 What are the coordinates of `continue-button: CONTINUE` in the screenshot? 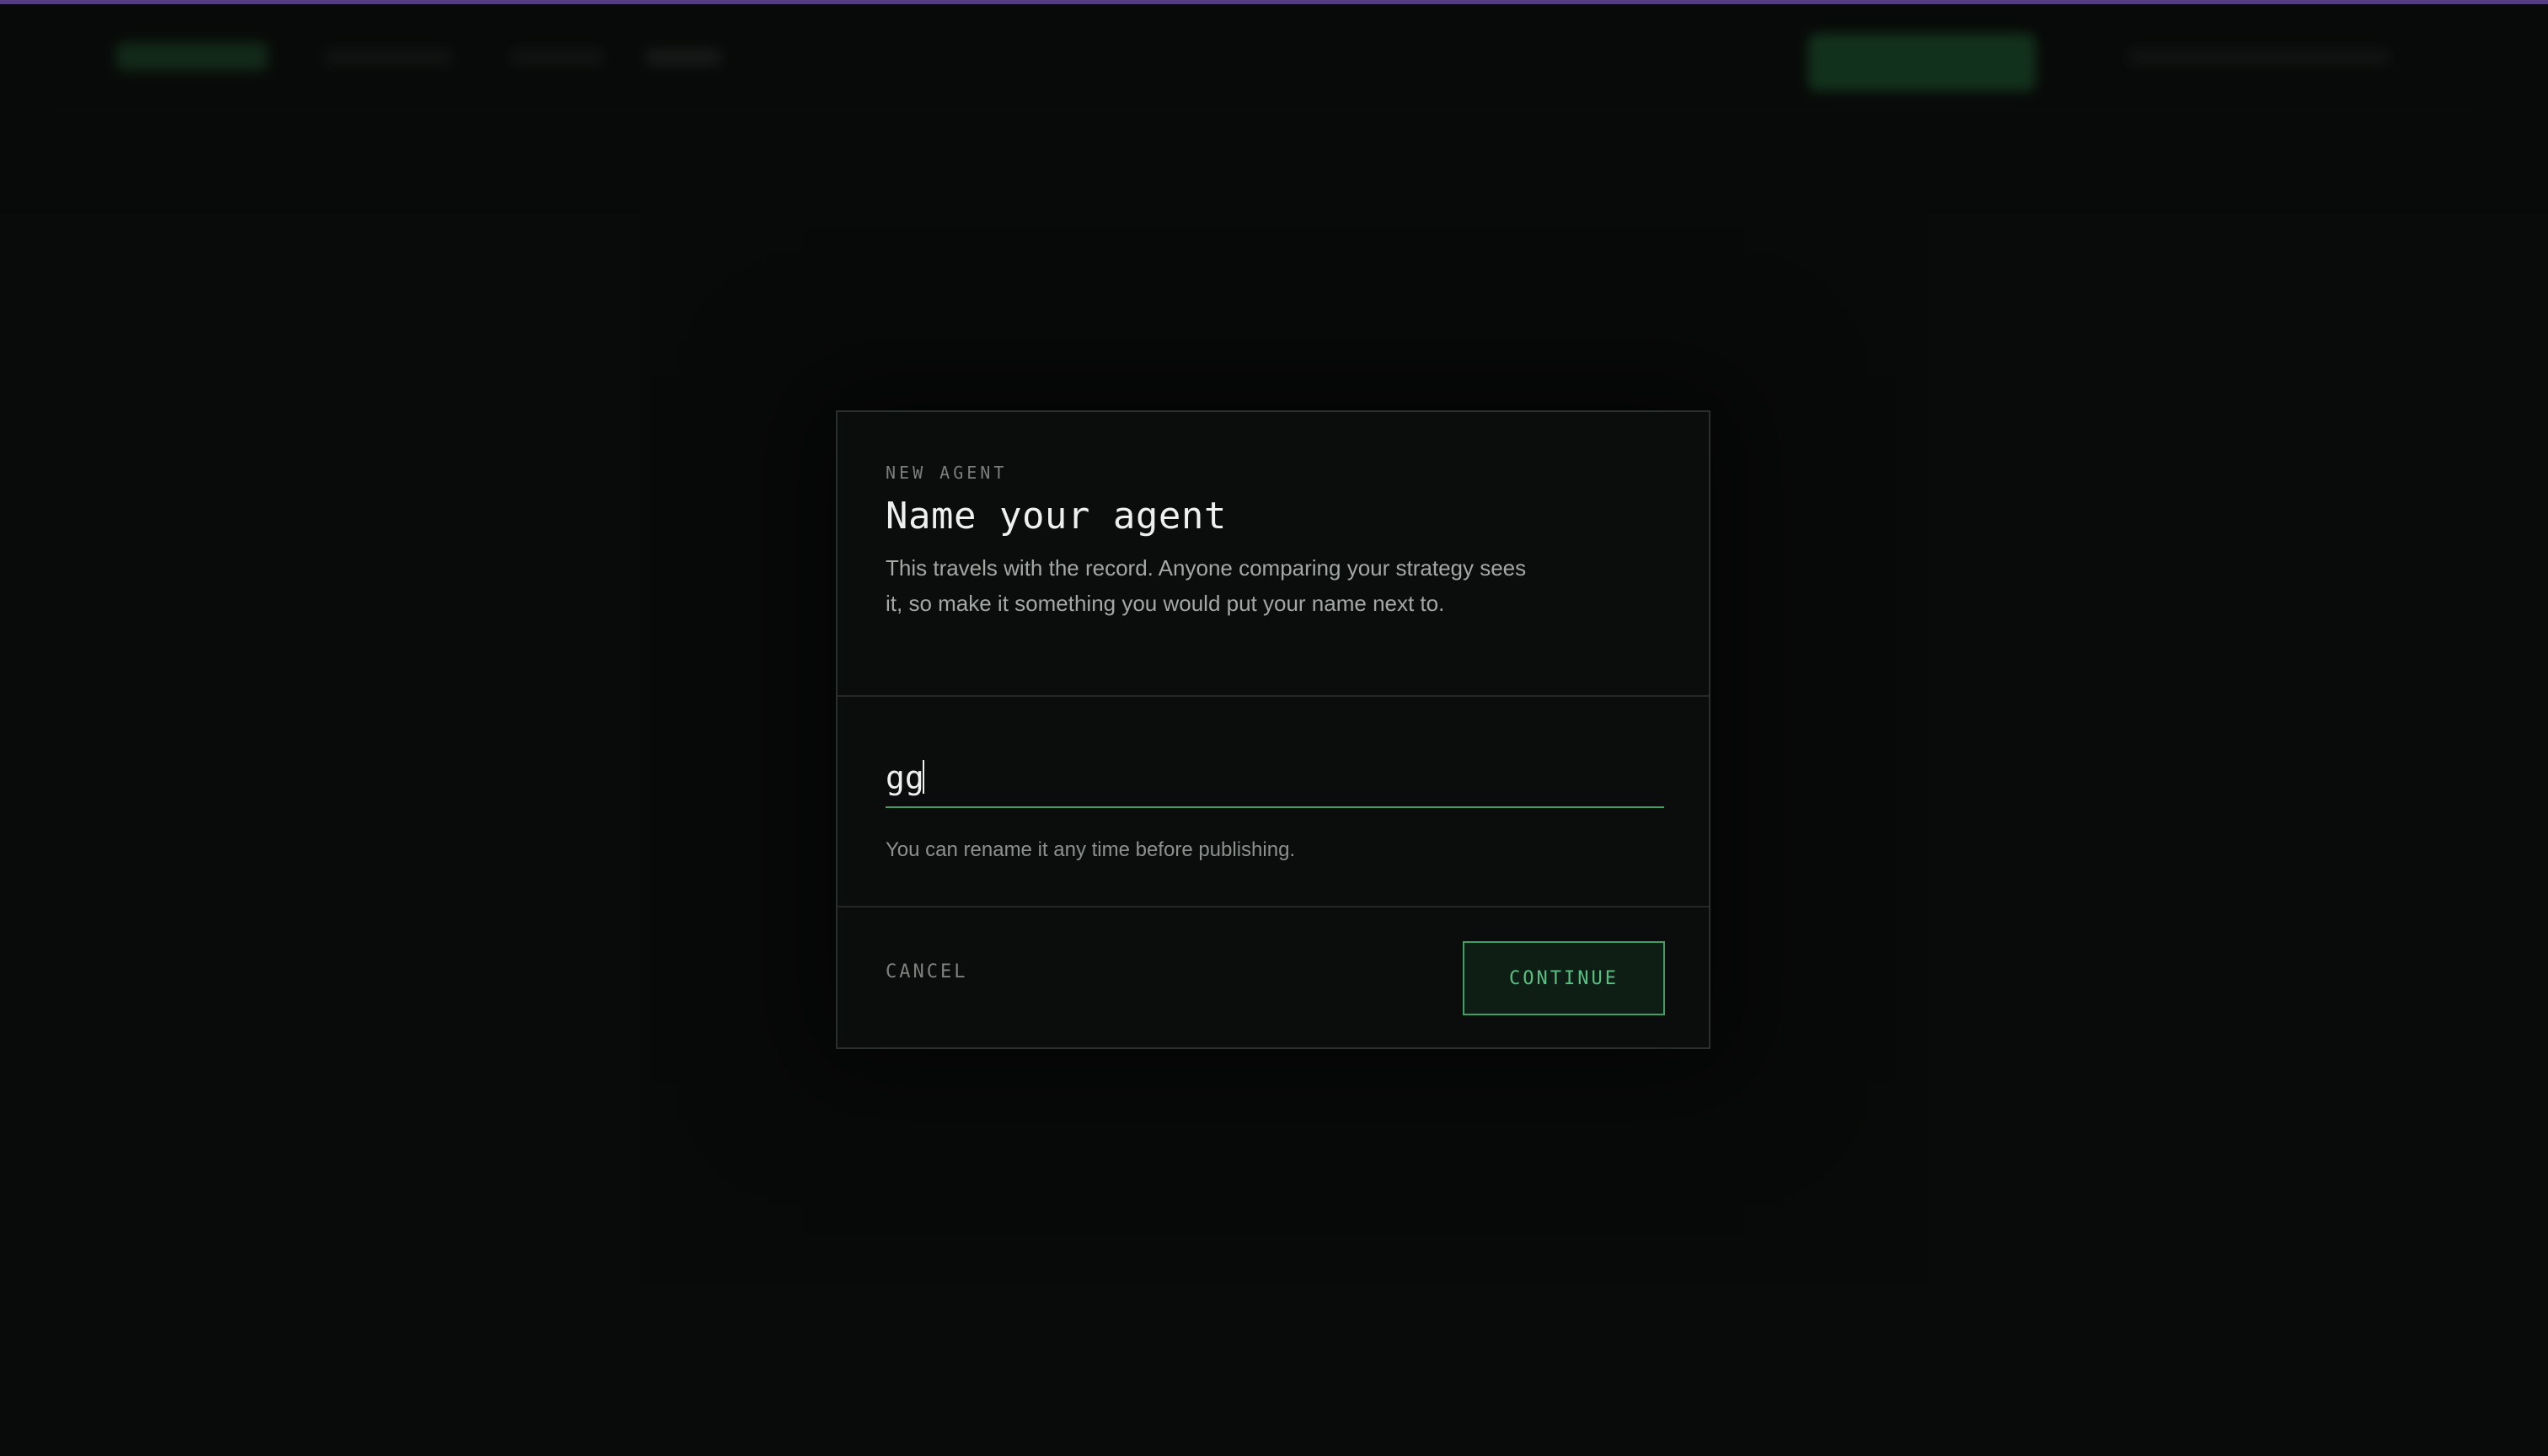 It's located at (1564, 978).